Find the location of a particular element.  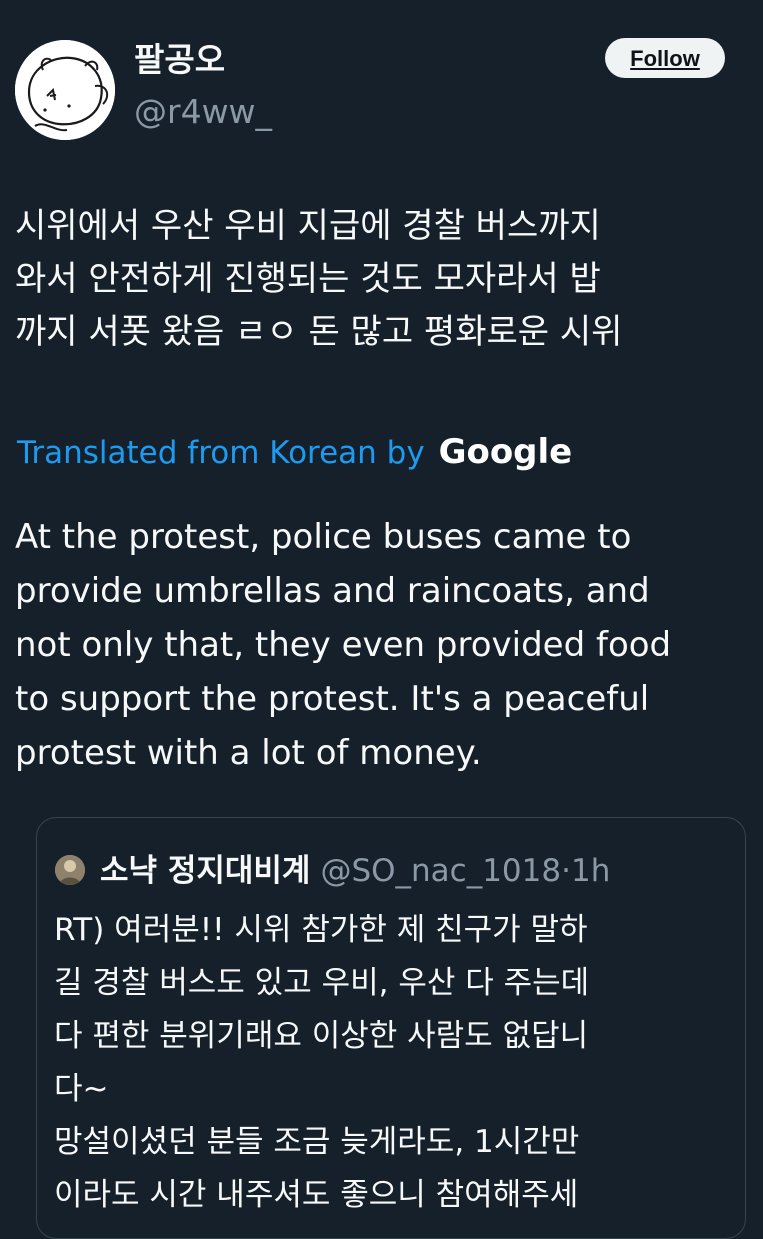

quote-author-avatar is located at coordinates (70, 870).